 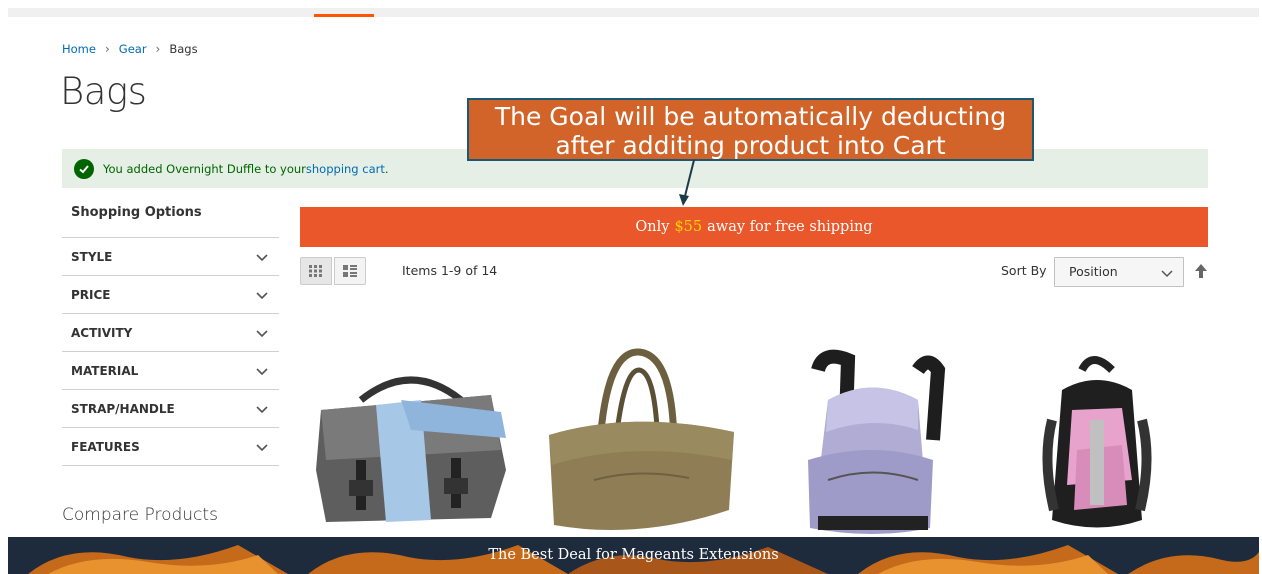 I want to click on annotation-line-1: The Goal will be automatically deducting, so click(x=750, y=116).